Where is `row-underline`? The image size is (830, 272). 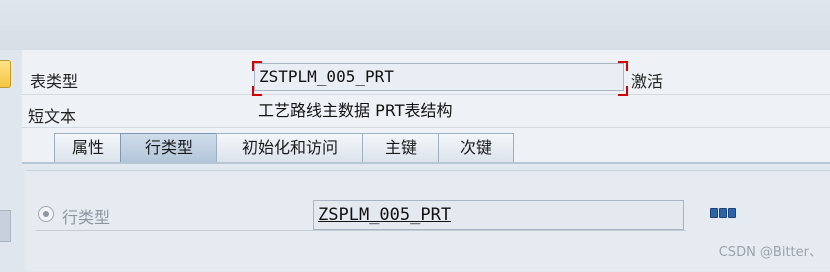
row-underline is located at coordinates (361, 230).